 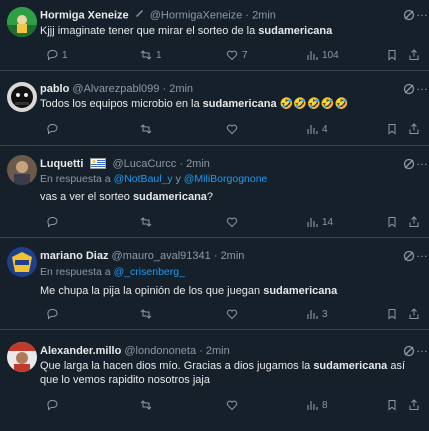 I want to click on tweet-actions: 4, so click(x=231, y=129).